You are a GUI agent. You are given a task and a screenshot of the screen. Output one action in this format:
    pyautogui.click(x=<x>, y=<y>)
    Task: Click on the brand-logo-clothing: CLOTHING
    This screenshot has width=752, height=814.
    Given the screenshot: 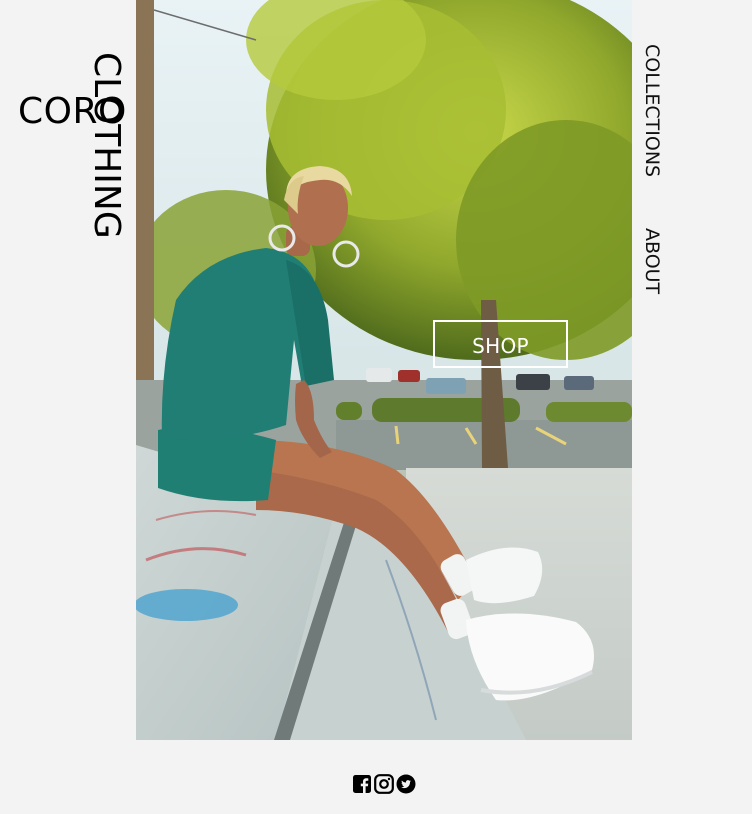 What is the action you would take?
    pyautogui.click(x=106, y=145)
    